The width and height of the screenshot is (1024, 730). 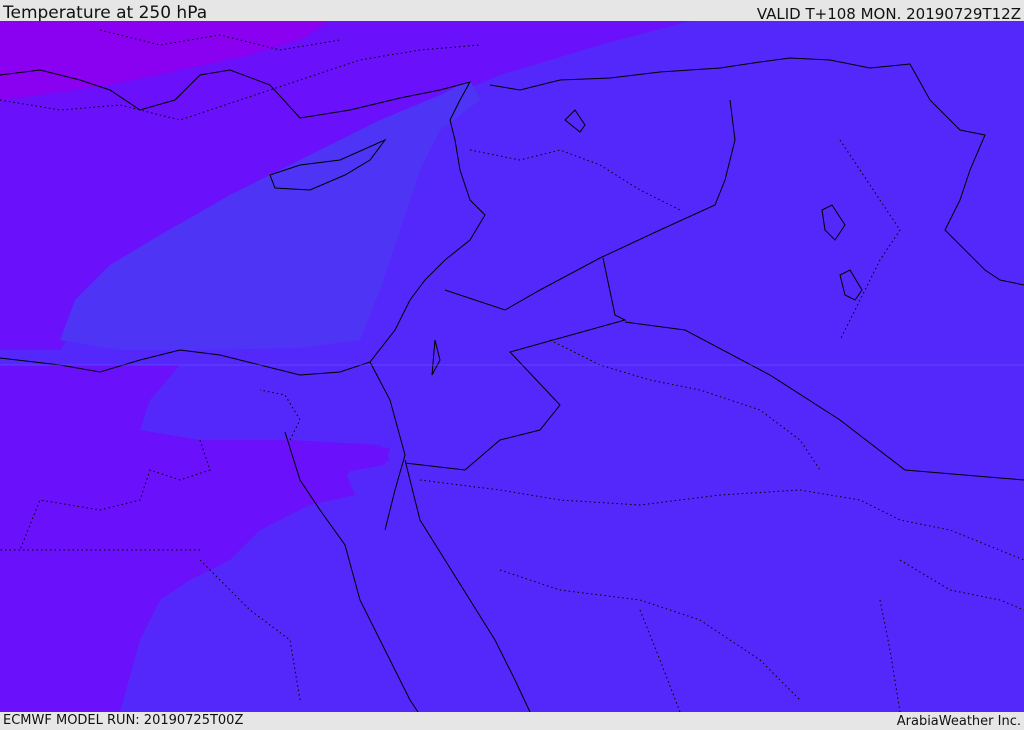 I want to click on credit-label: ArabiaWeather Inc., so click(x=958, y=721).